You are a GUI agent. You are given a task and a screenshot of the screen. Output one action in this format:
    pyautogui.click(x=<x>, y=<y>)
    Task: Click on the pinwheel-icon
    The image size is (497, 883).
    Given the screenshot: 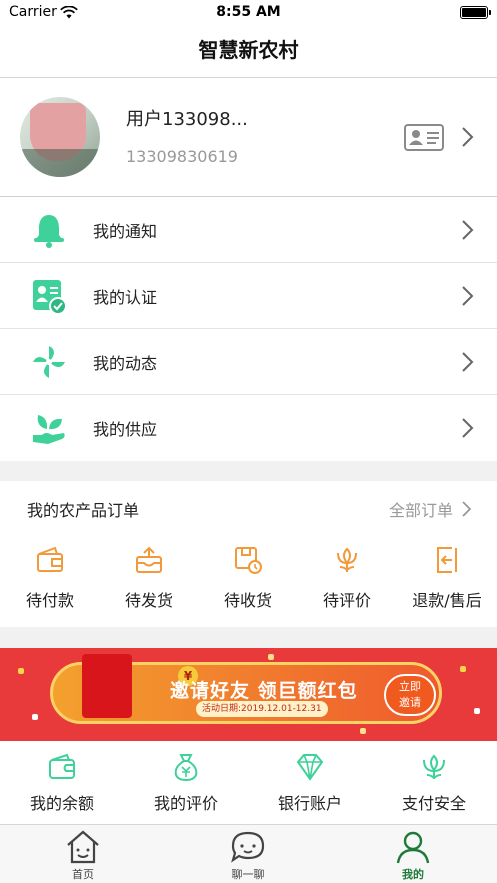 What is the action you would take?
    pyautogui.click(x=49, y=362)
    